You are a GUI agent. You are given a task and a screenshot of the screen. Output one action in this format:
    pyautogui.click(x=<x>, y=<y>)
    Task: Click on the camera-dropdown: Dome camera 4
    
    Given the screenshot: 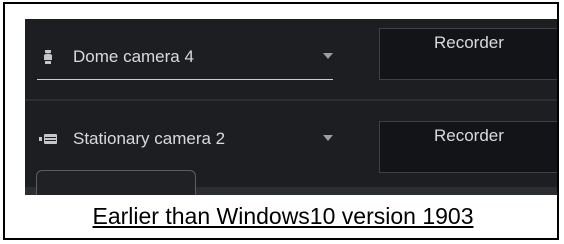 What is the action you would take?
    pyautogui.click(x=185, y=57)
    